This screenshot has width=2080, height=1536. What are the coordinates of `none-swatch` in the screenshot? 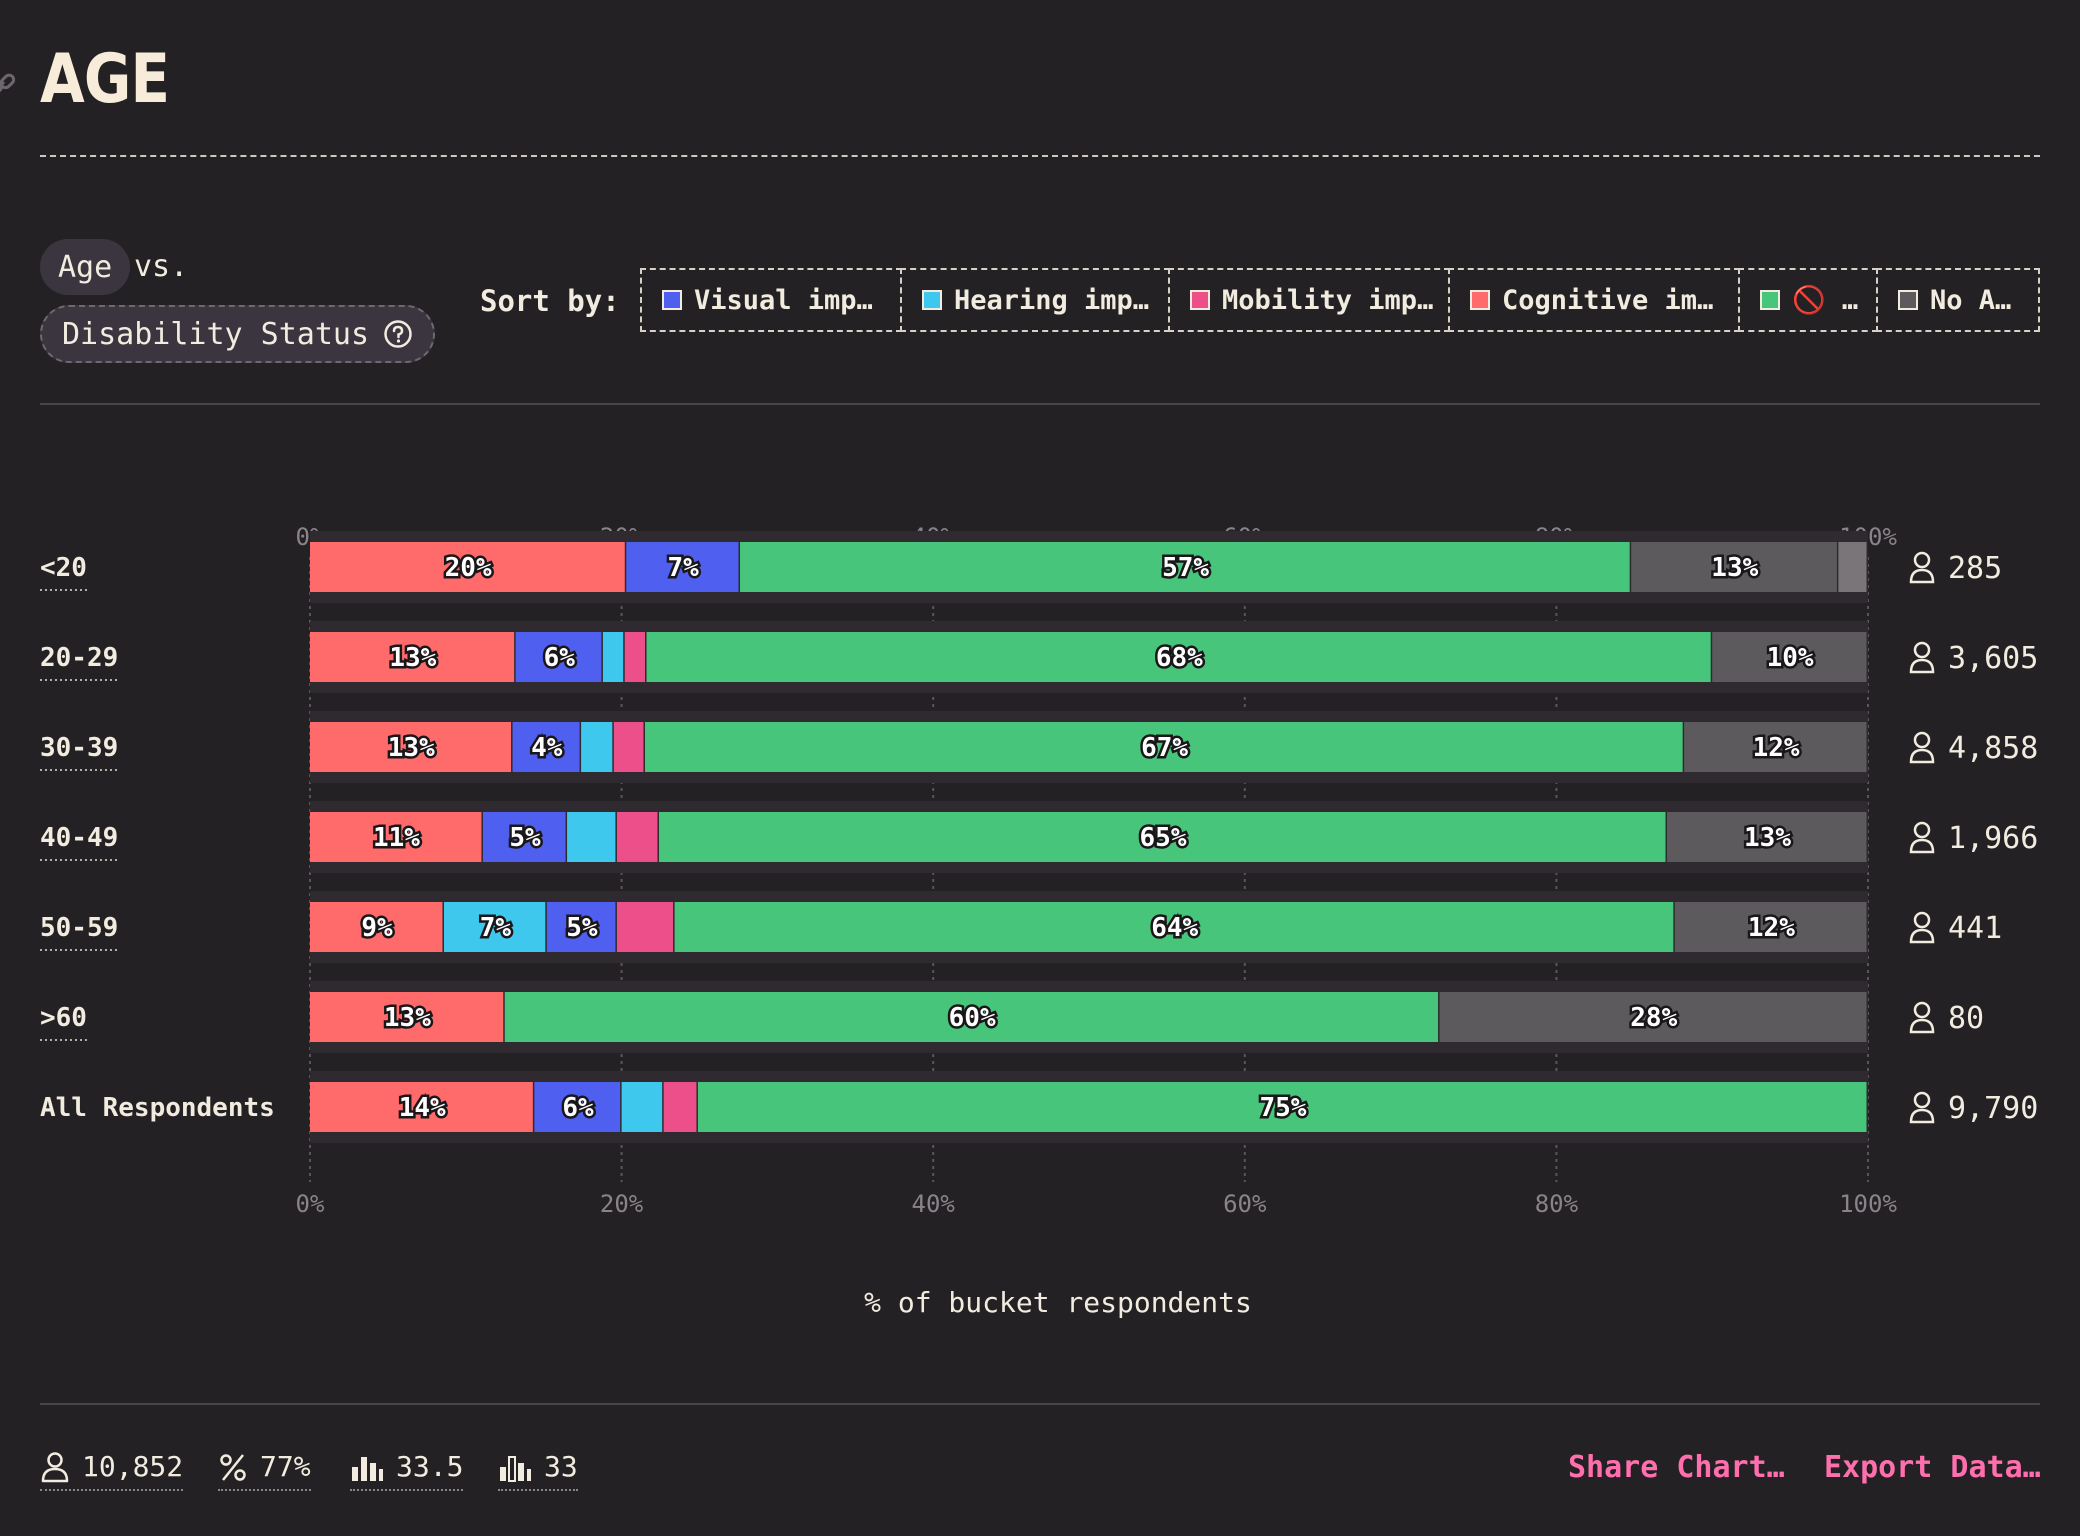 It's located at (1770, 300).